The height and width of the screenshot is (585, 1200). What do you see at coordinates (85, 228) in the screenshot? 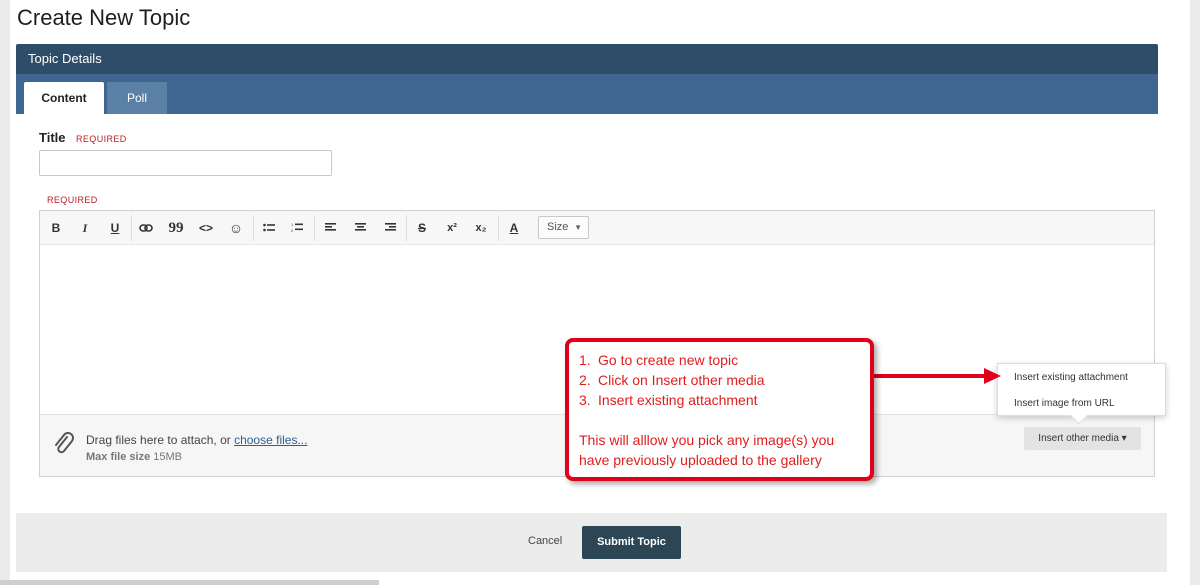
I see `italic-button: I` at bounding box center [85, 228].